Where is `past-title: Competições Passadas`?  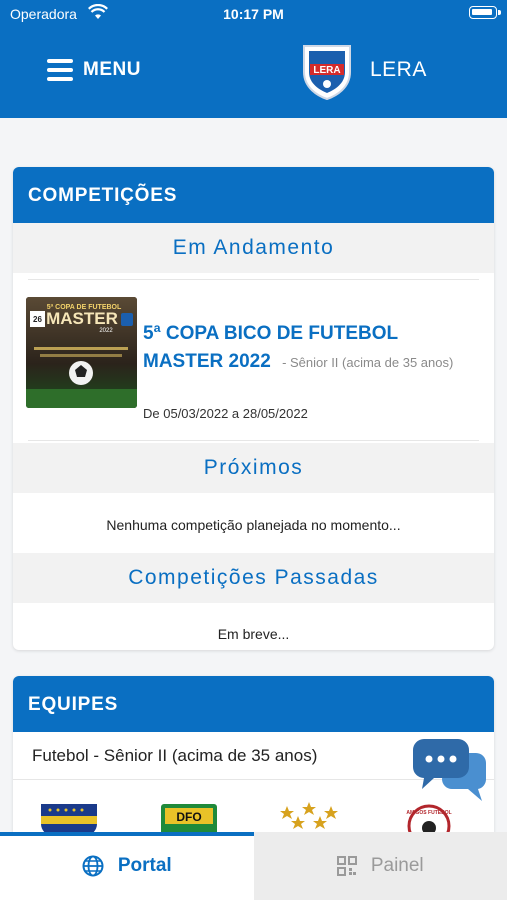 past-title: Competições Passadas is located at coordinates (253, 578).